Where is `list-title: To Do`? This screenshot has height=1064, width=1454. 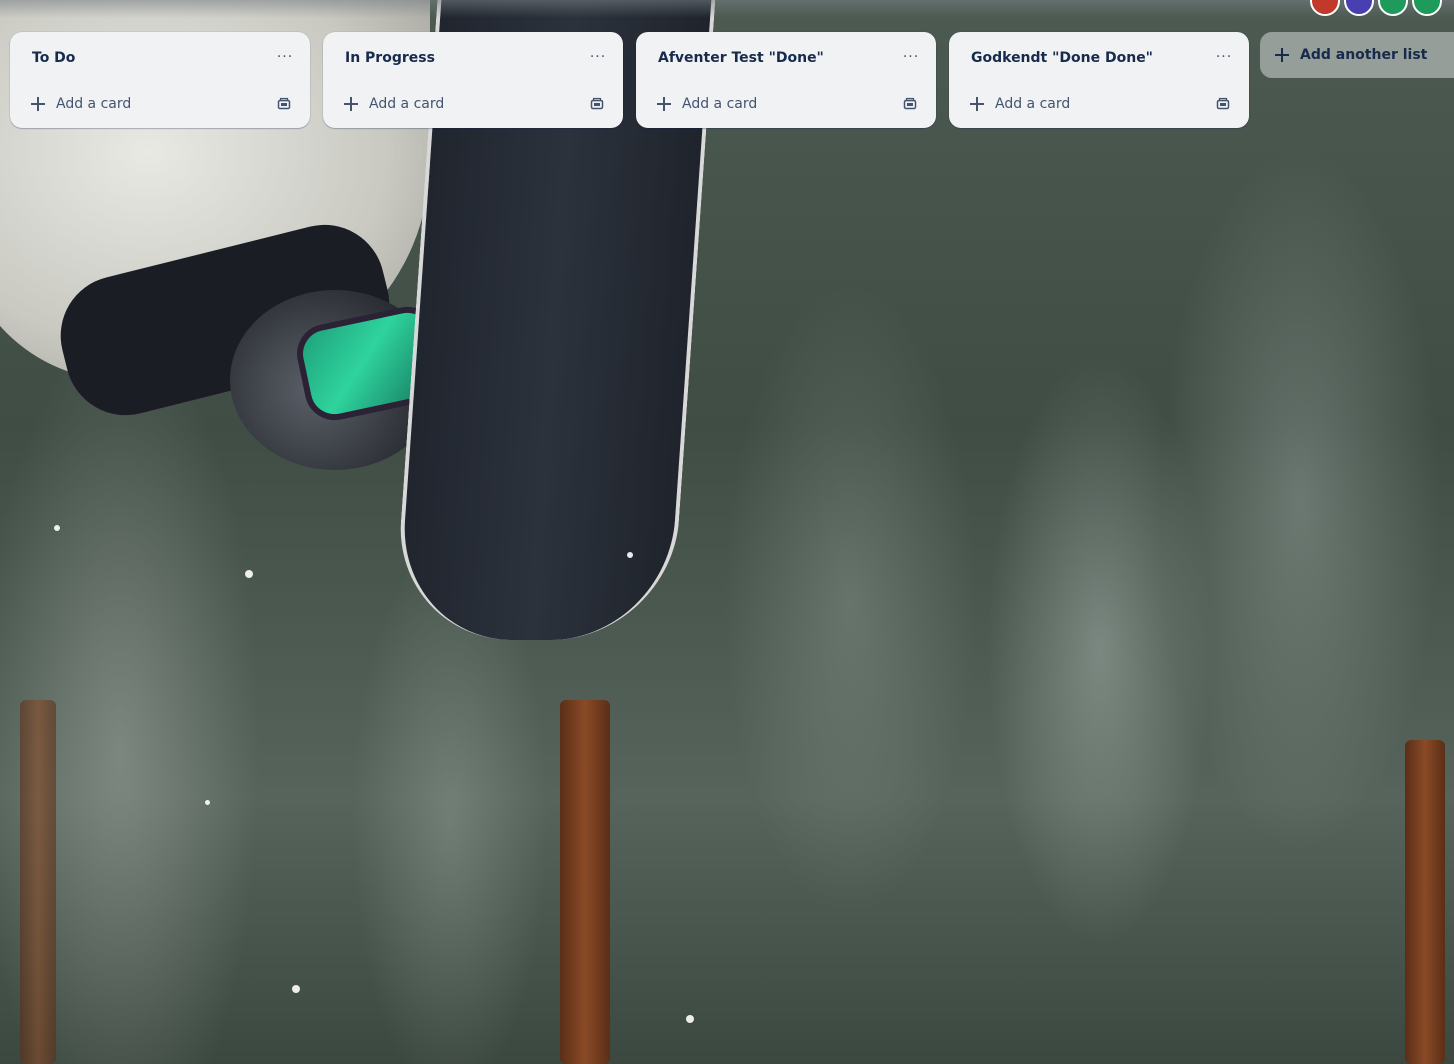 list-title: To Do is located at coordinates (53, 58).